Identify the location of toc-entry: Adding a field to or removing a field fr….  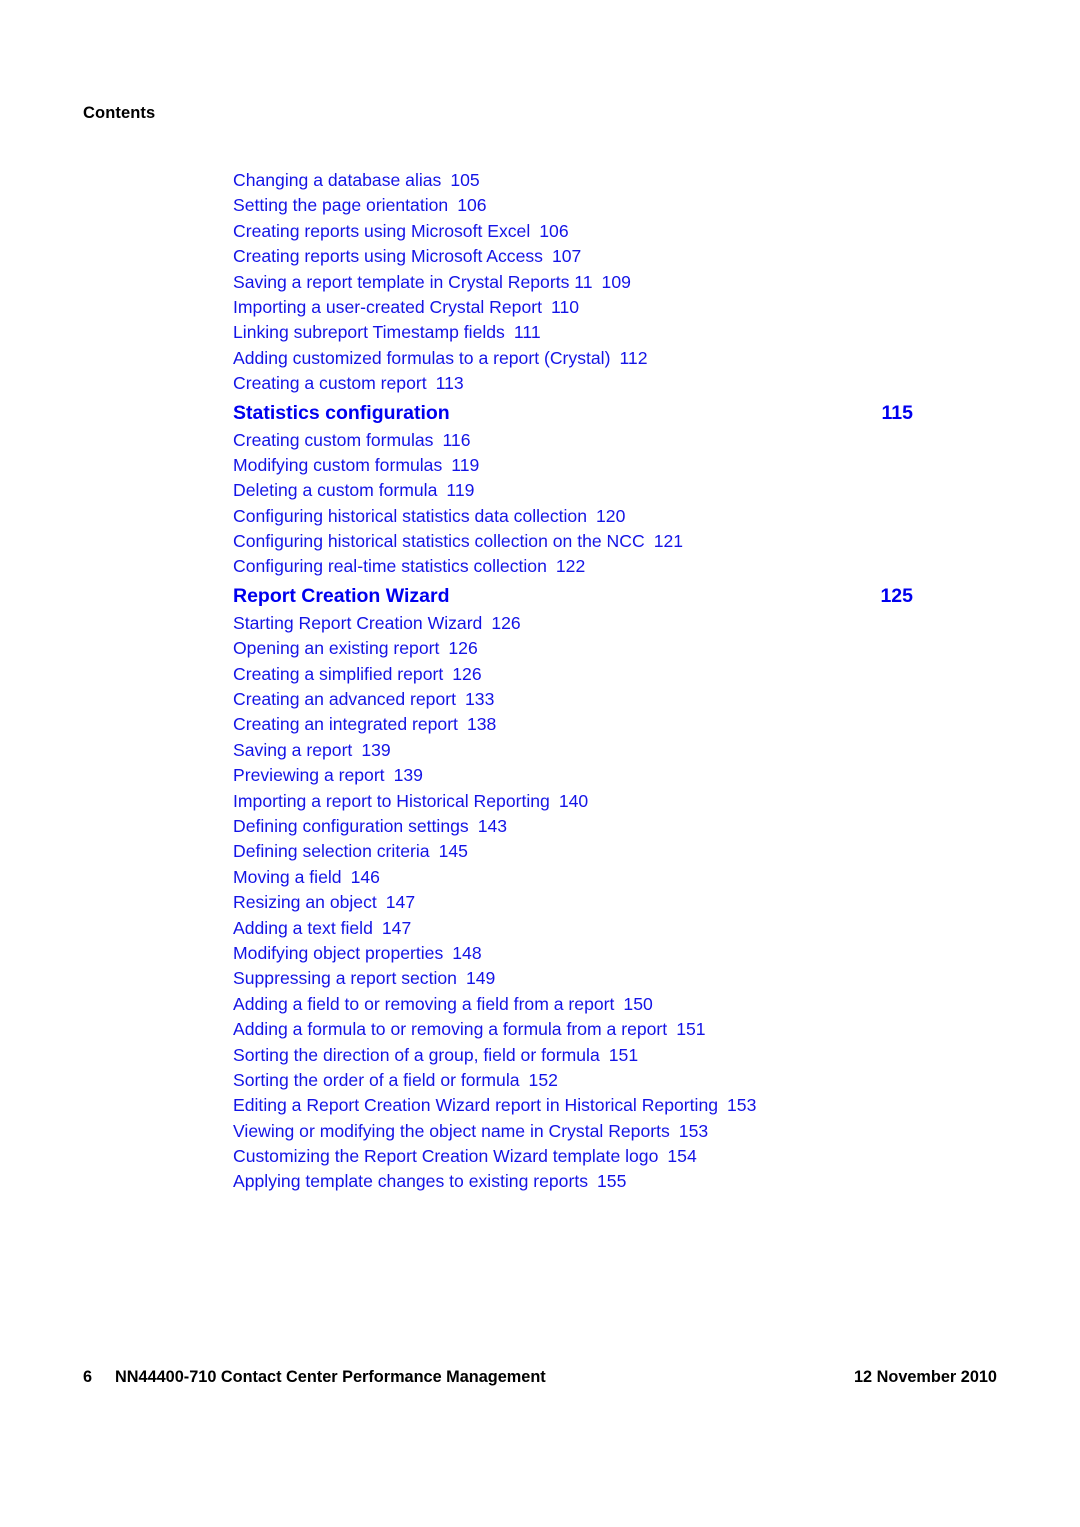
(573, 1004).